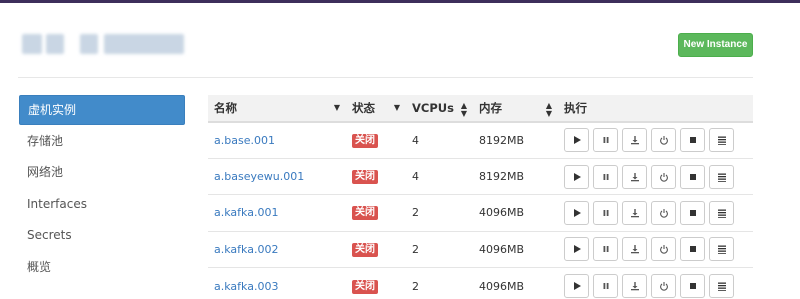 The width and height of the screenshot is (800, 299). I want to click on sidebar-item-secrets: Secrets, so click(102, 236).